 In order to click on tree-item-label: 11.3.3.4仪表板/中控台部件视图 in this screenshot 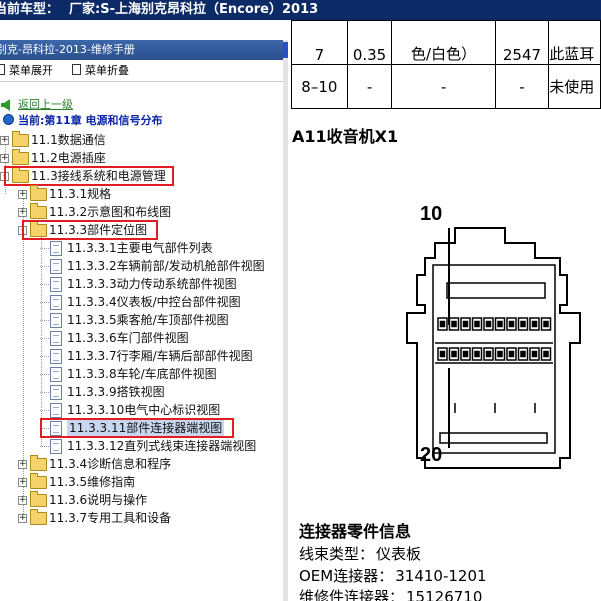, I will do `click(154, 302)`.